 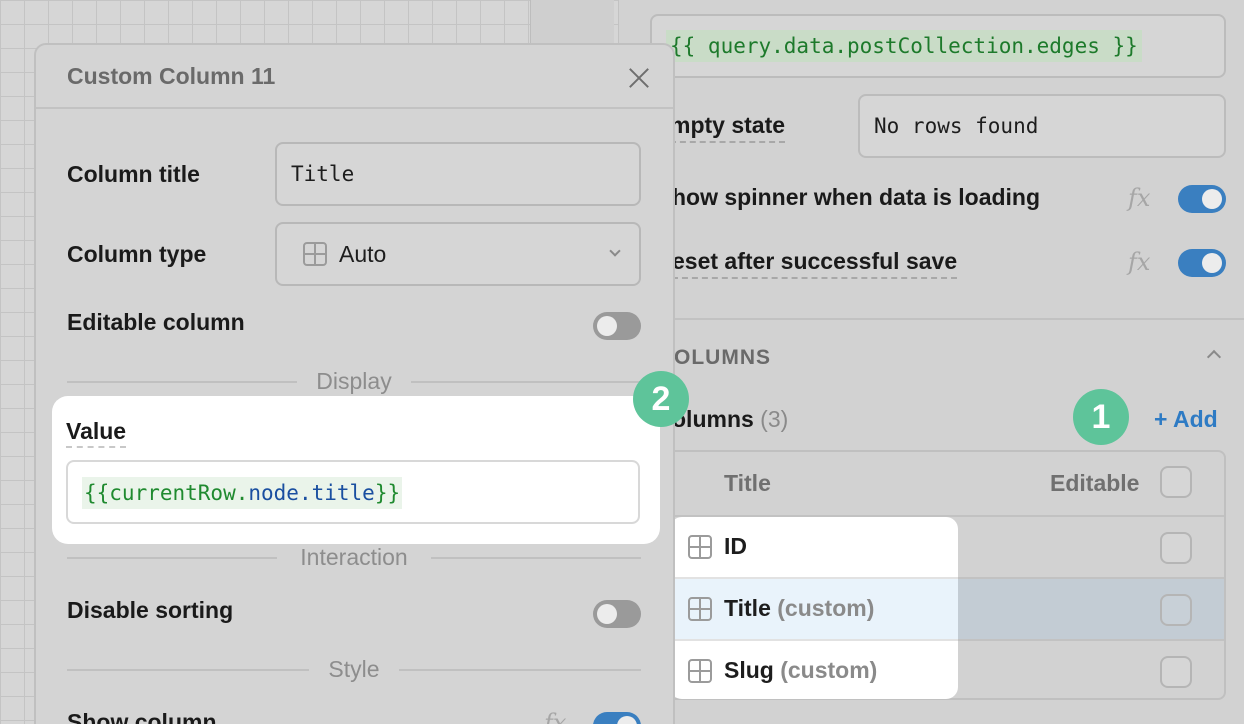 What do you see at coordinates (904, 46) in the screenshot?
I see `data-source-code: {{ query.data.postCollection.edges }}` at bounding box center [904, 46].